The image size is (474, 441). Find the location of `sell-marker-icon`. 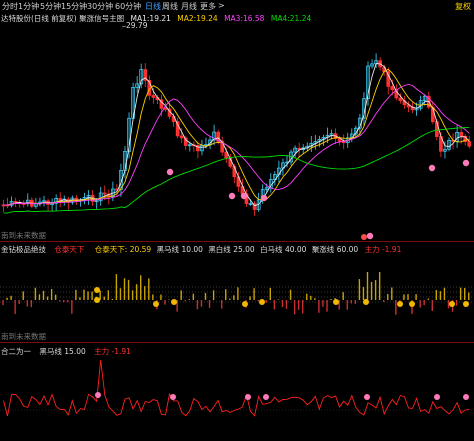

sell-marker-icon is located at coordinates (364, 237).